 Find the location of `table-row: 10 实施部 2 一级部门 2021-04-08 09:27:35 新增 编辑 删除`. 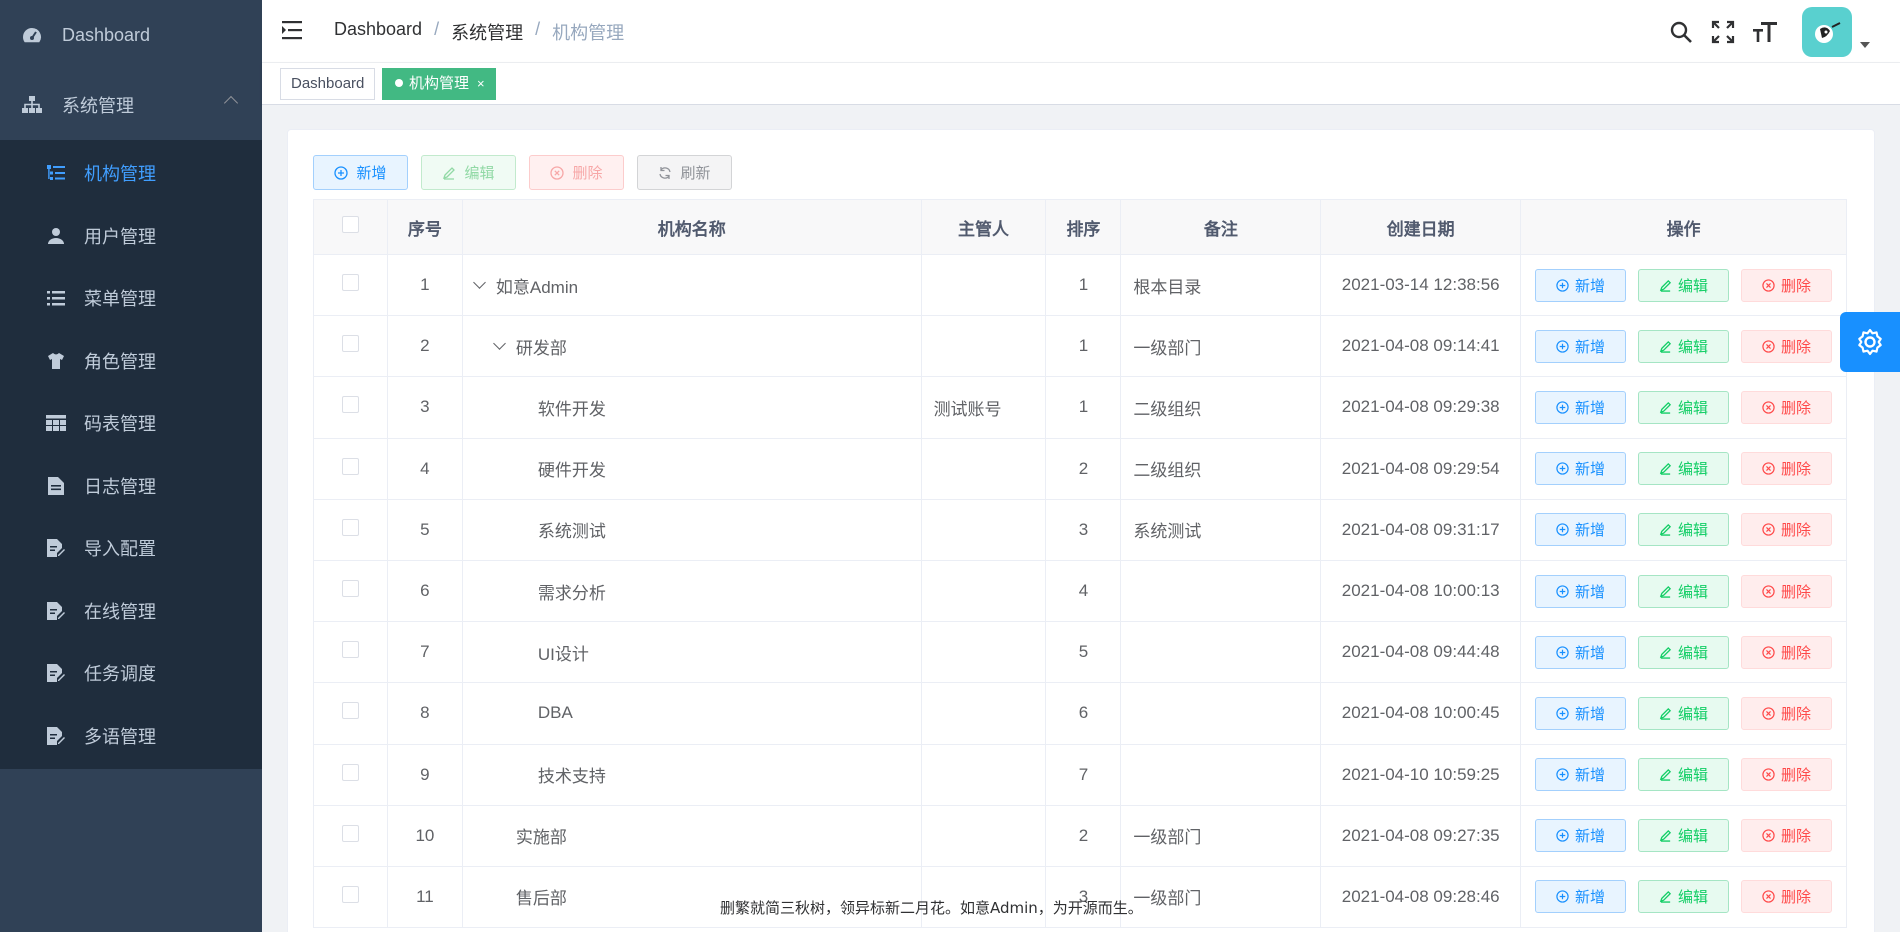

table-row: 10 实施部 2 一级部门 2021-04-08 09:27:35 新增 编辑 删除 is located at coordinates (1080, 835).